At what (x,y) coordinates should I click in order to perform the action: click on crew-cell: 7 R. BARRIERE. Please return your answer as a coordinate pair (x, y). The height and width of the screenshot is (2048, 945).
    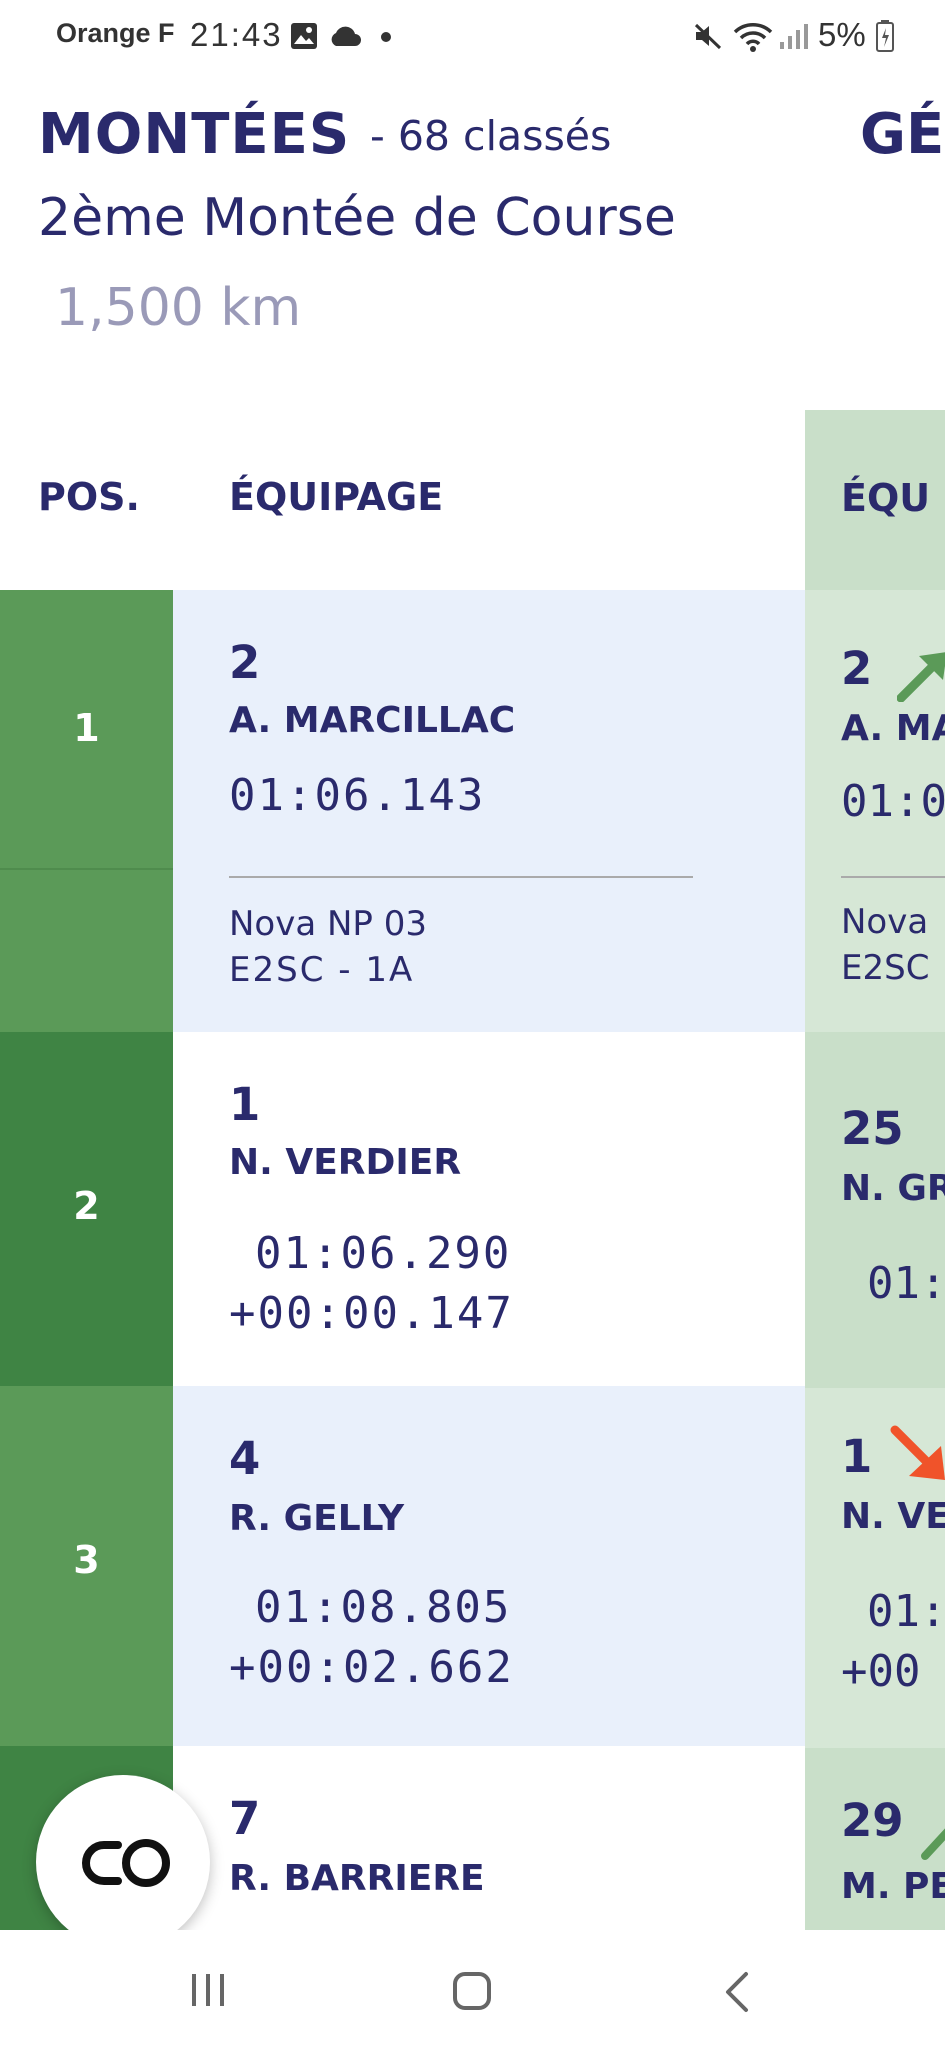
    Looking at the image, I should click on (489, 1838).